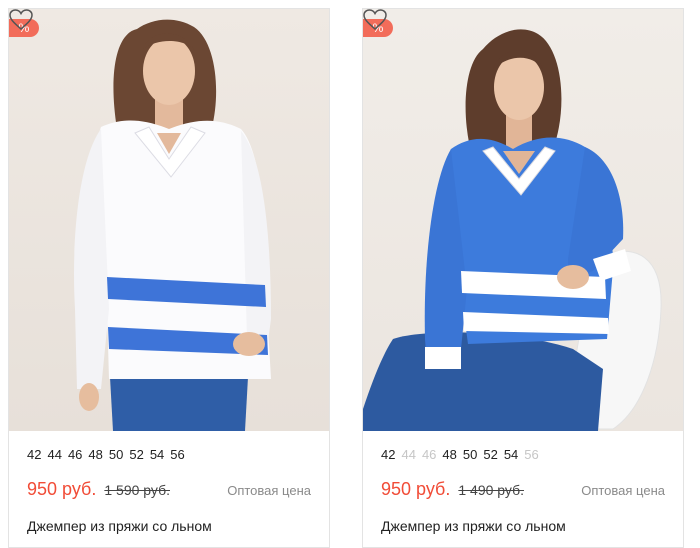  What do you see at coordinates (531, 454) in the screenshot?
I see `size-option-unavailable: 56` at bounding box center [531, 454].